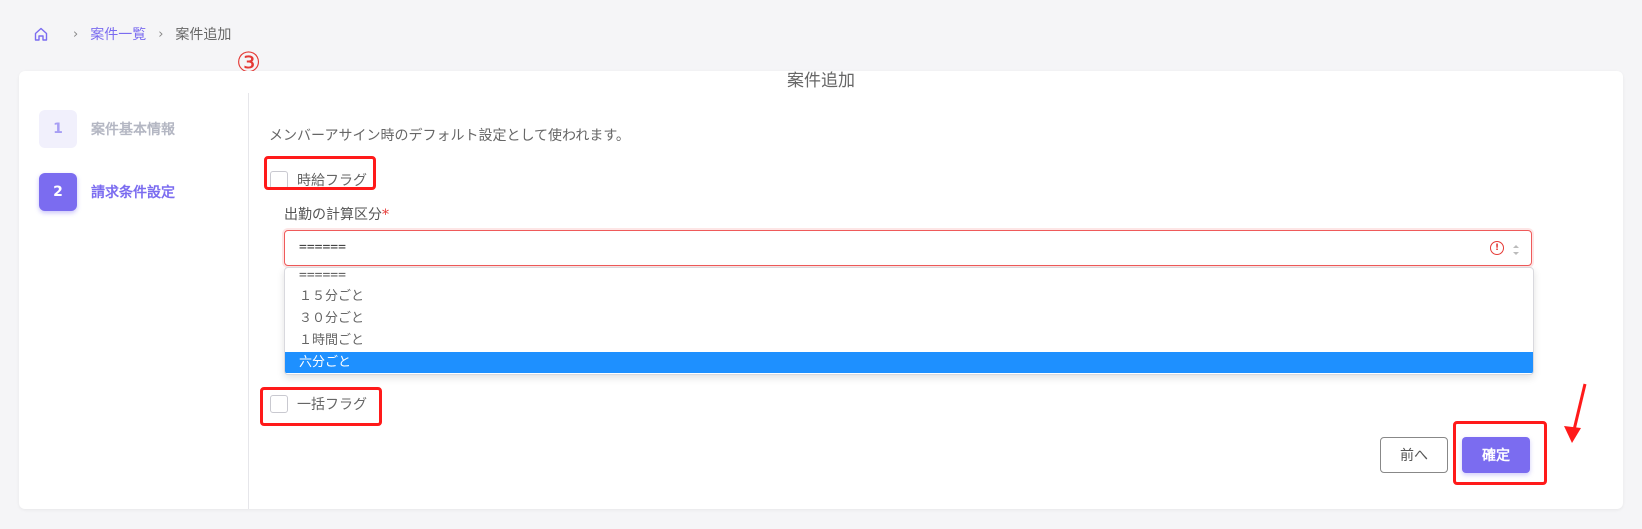 The width and height of the screenshot is (1642, 529). What do you see at coordinates (1575, 413) in the screenshot?
I see `annotation-arrow` at bounding box center [1575, 413].